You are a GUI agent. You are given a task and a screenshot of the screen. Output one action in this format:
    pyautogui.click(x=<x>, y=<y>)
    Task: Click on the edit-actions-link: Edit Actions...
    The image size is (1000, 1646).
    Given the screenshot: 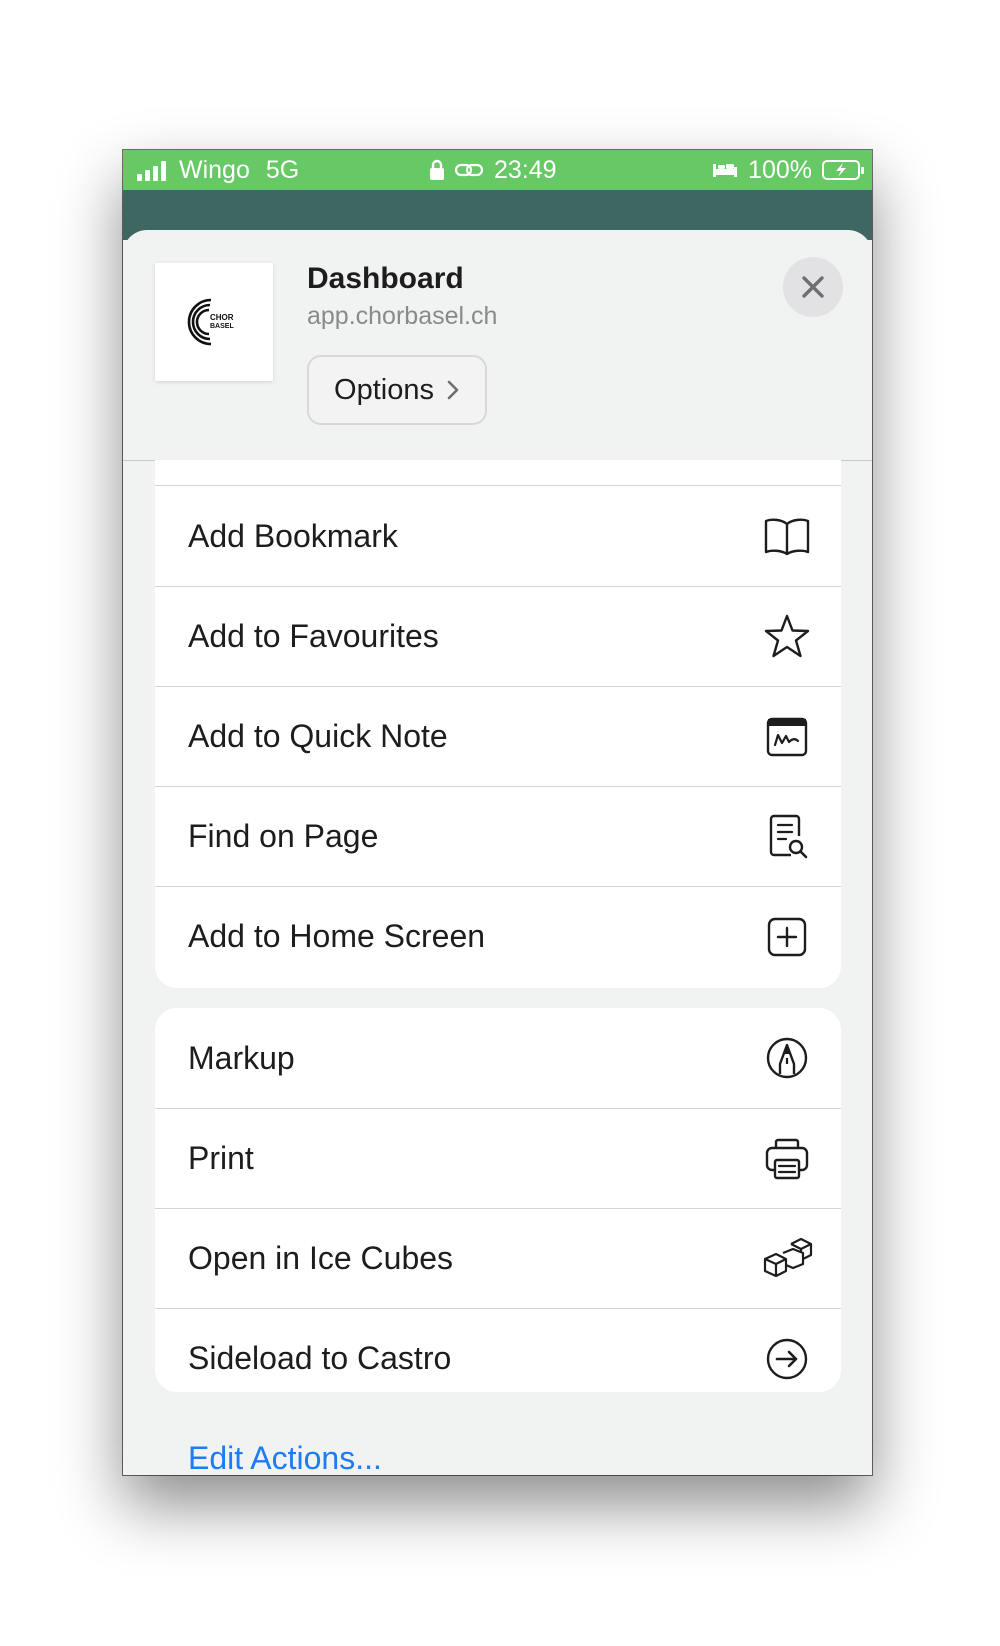 What is the action you would take?
    pyautogui.click(x=285, y=1457)
    